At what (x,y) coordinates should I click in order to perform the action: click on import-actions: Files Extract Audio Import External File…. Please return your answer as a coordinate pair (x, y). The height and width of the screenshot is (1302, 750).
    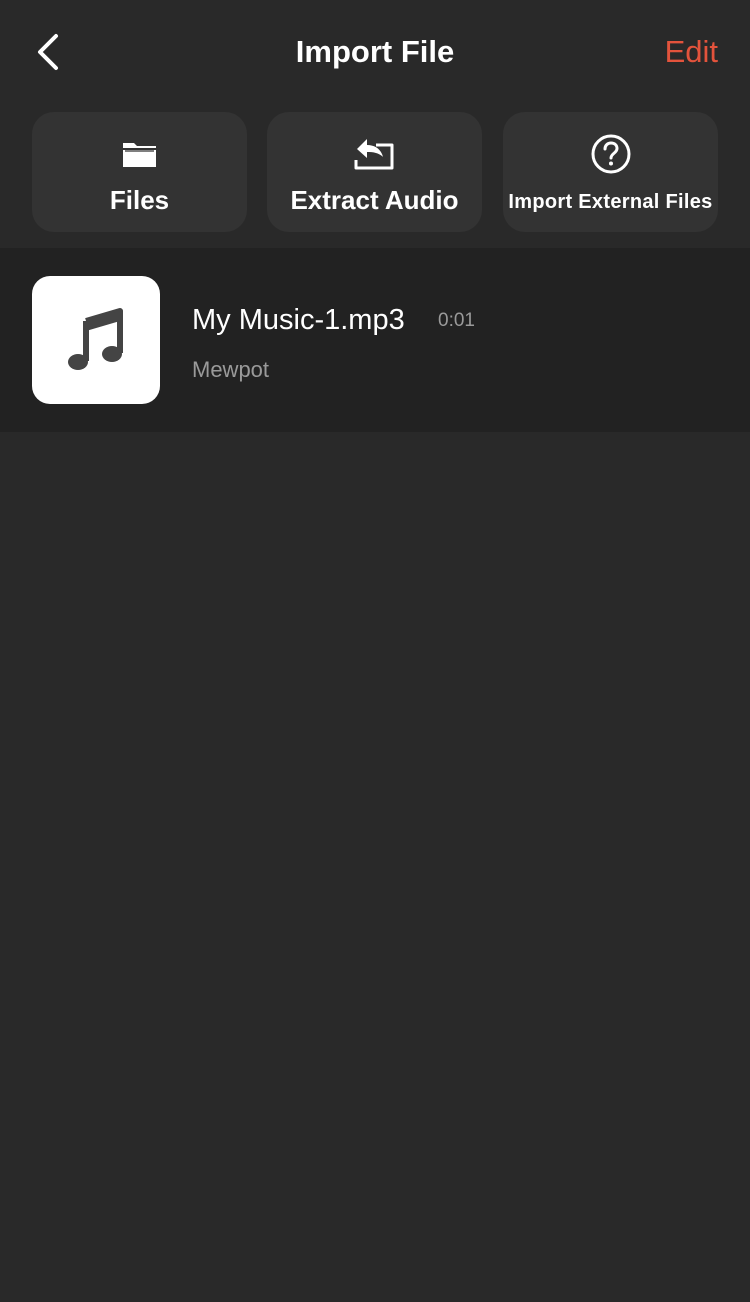
    Looking at the image, I should click on (375, 172).